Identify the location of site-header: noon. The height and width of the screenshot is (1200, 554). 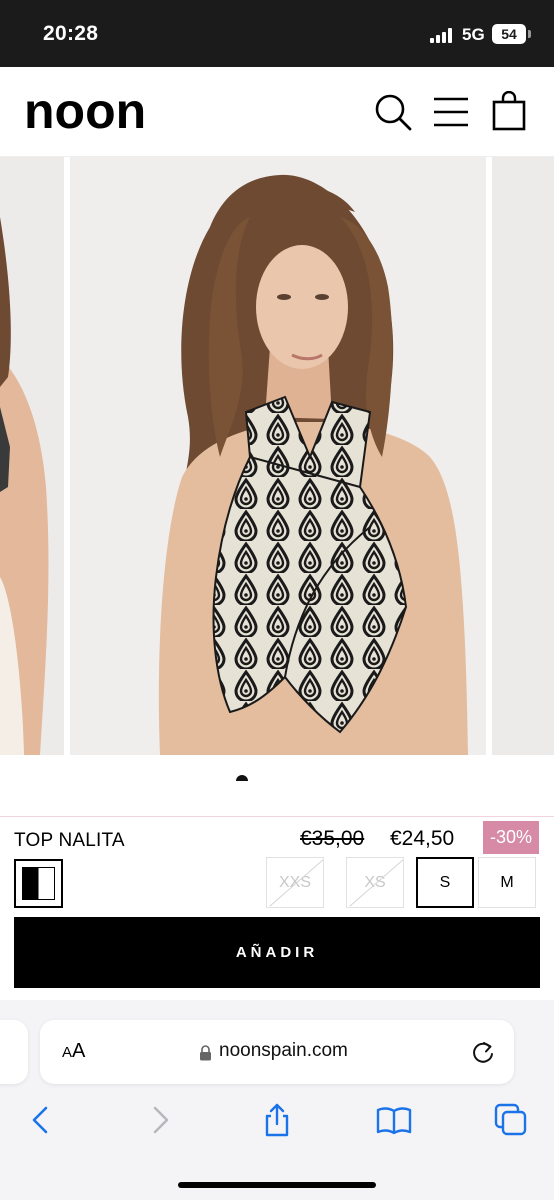
(277, 112).